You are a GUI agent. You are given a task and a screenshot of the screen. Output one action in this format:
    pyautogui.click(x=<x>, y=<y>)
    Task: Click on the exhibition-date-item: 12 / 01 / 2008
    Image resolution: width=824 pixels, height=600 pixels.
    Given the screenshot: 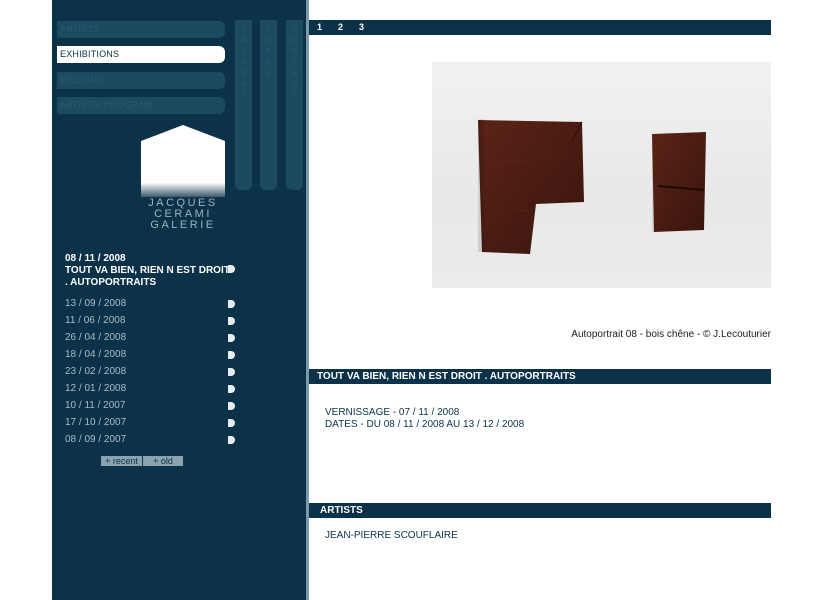 What is the action you would take?
    pyautogui.click(x=95, y=388)
    